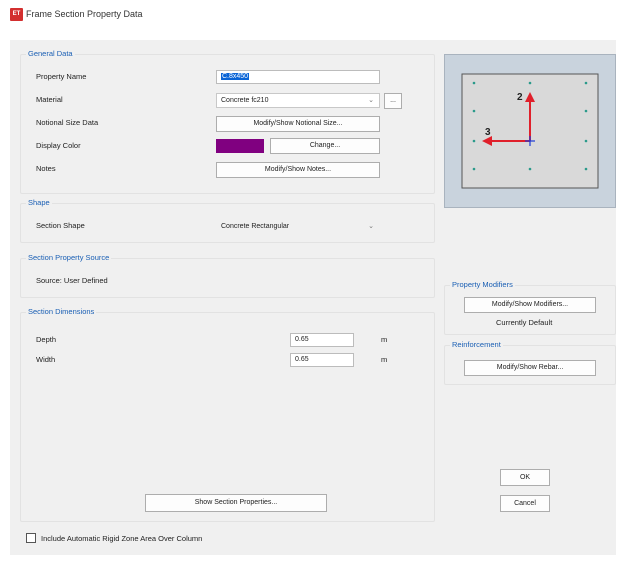  What do you see at coordinates (50, 53) in the screenshot?
I see `general-data-title: General Data` at bounding box center [50, 53].